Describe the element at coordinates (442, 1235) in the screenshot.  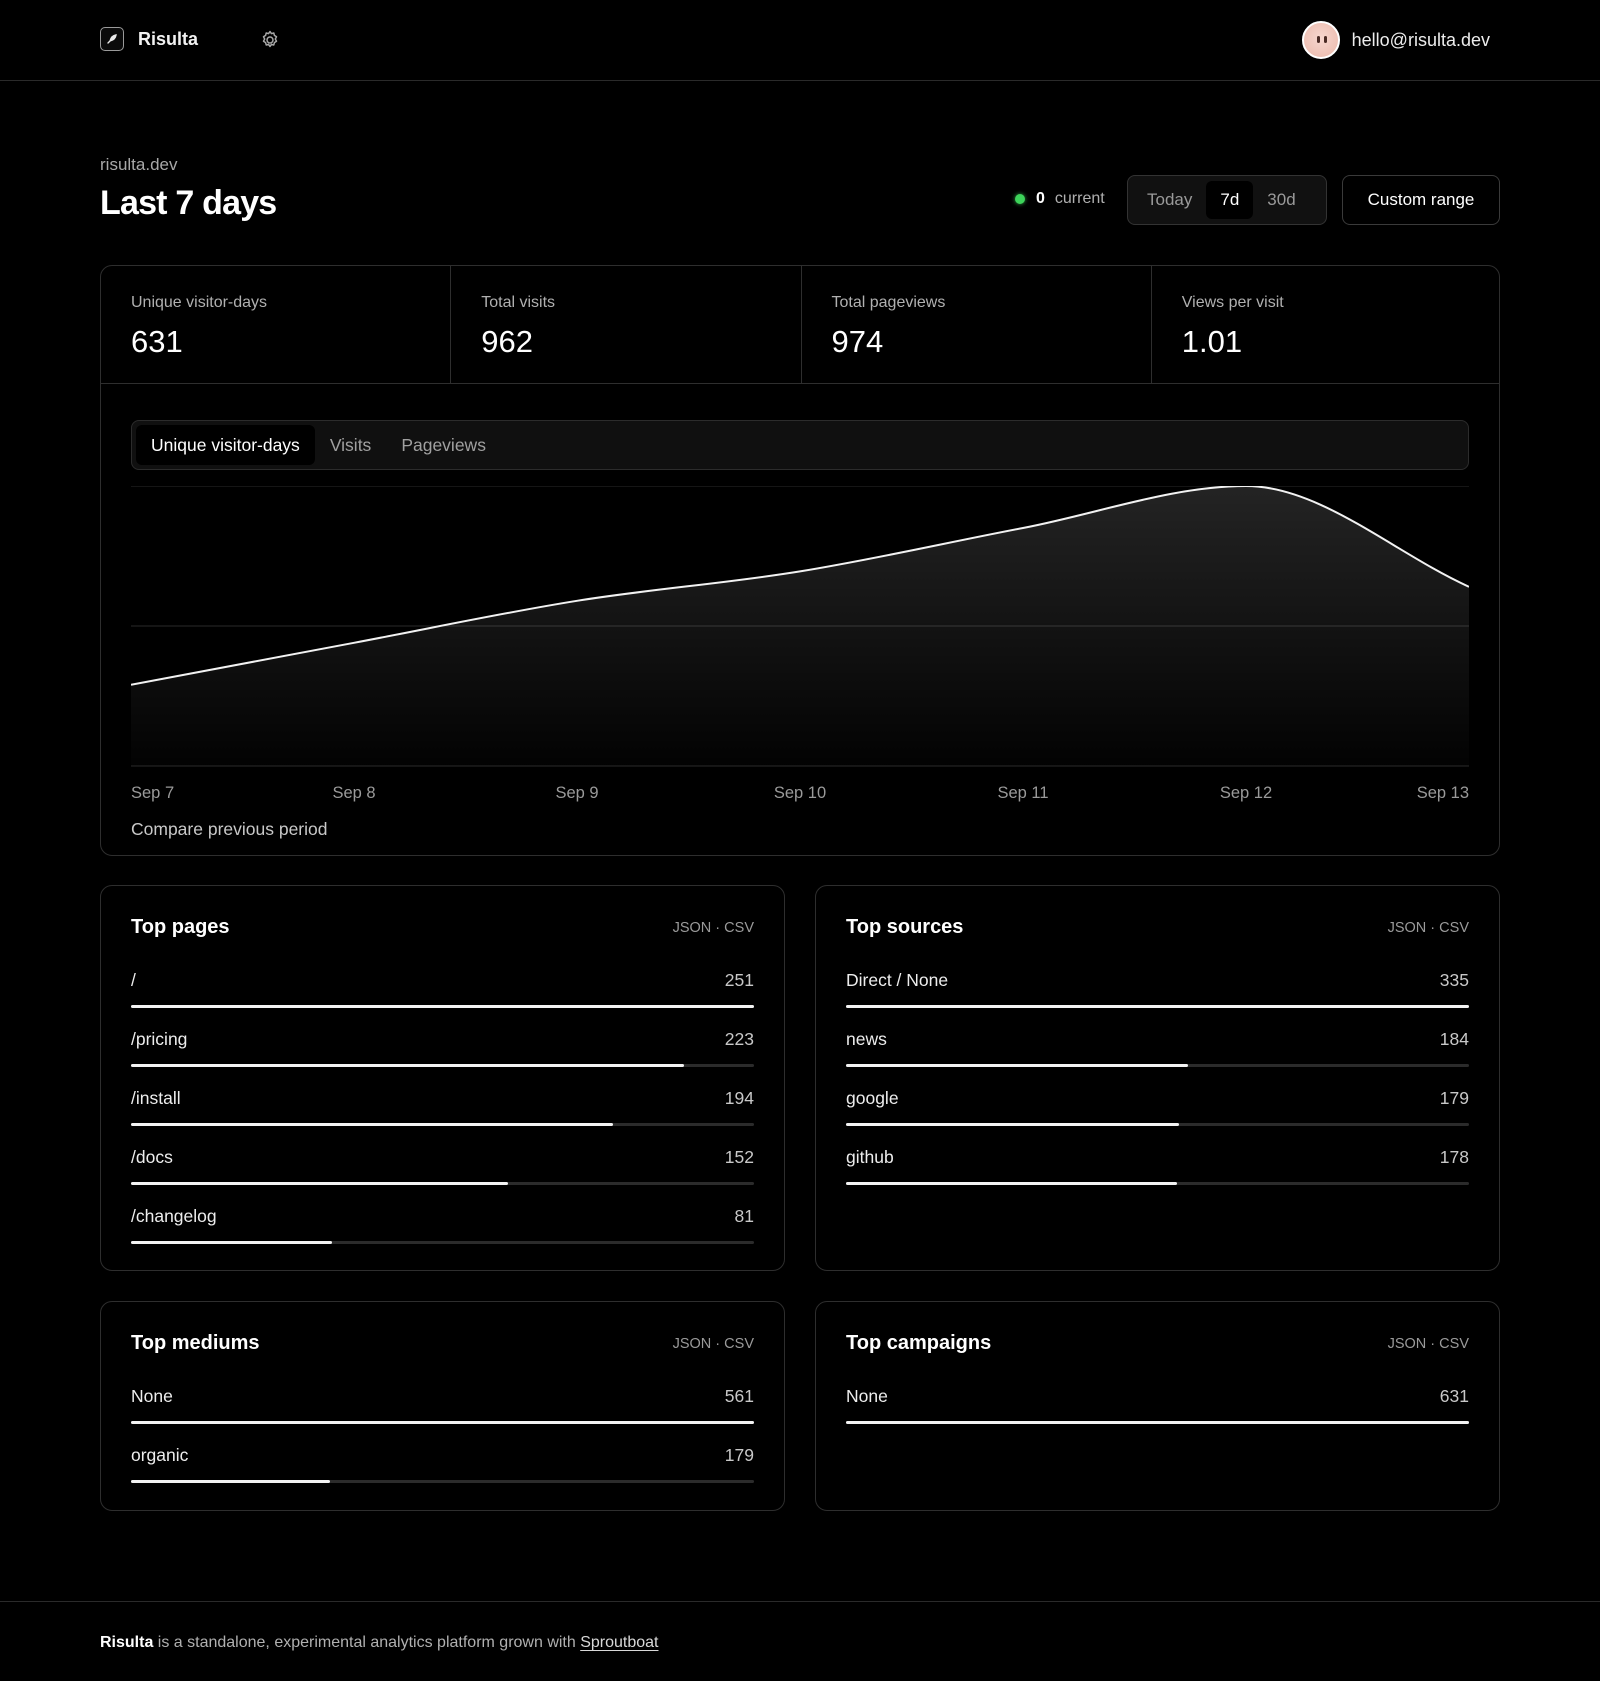
I see `list-item: /changelog 81` at that location.